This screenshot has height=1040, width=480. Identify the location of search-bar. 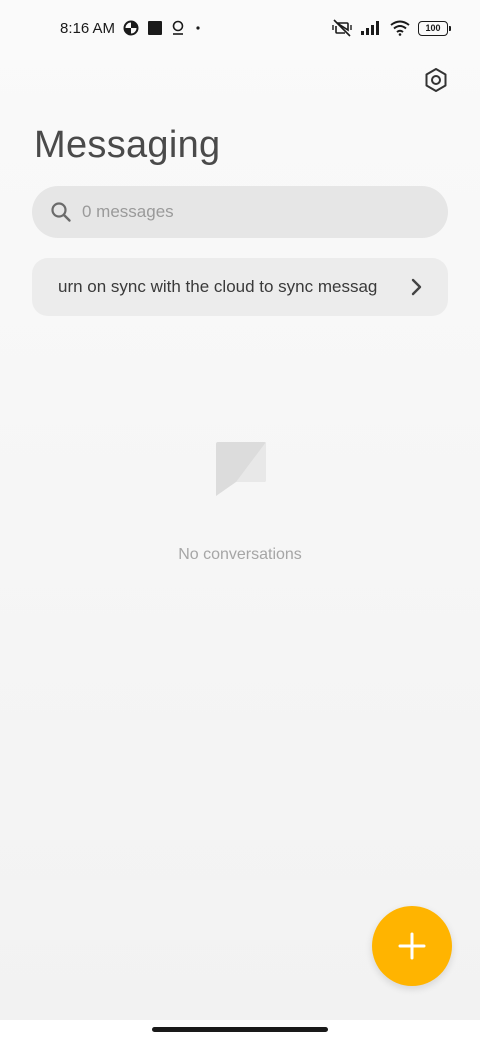
(240, 212).